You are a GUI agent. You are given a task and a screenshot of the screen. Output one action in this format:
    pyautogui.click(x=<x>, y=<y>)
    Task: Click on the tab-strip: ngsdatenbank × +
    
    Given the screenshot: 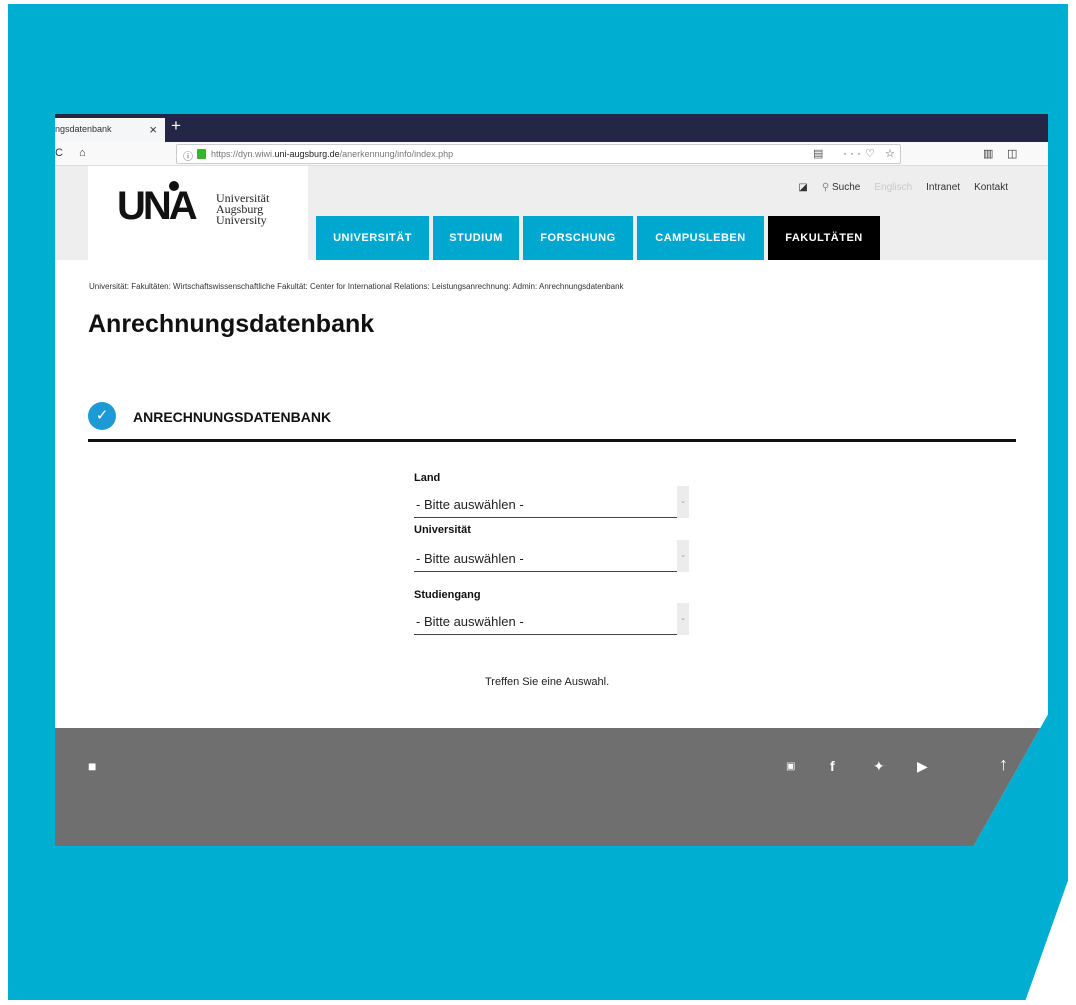 What is the action you would take?
    pyautogui.click(x=551, y=128)
    